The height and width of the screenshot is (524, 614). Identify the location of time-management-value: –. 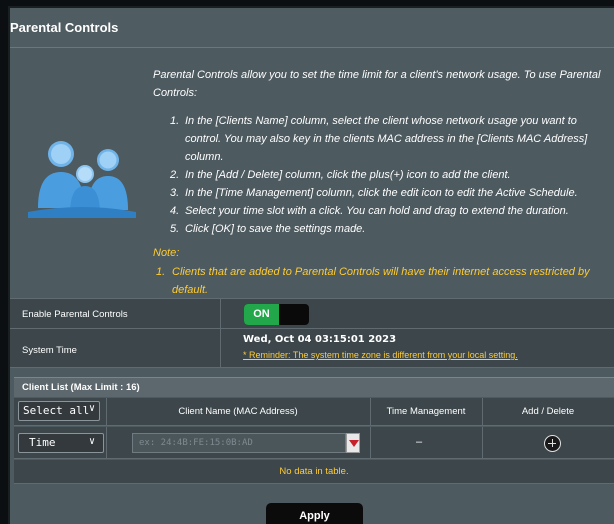
(419, 442).